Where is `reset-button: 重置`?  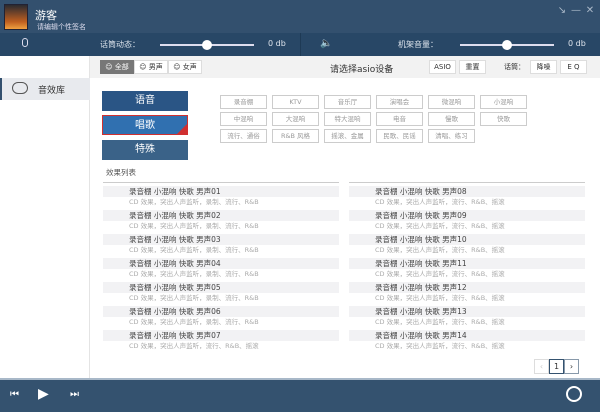 reset-button: 重置 is located at coordinates (472, 67).